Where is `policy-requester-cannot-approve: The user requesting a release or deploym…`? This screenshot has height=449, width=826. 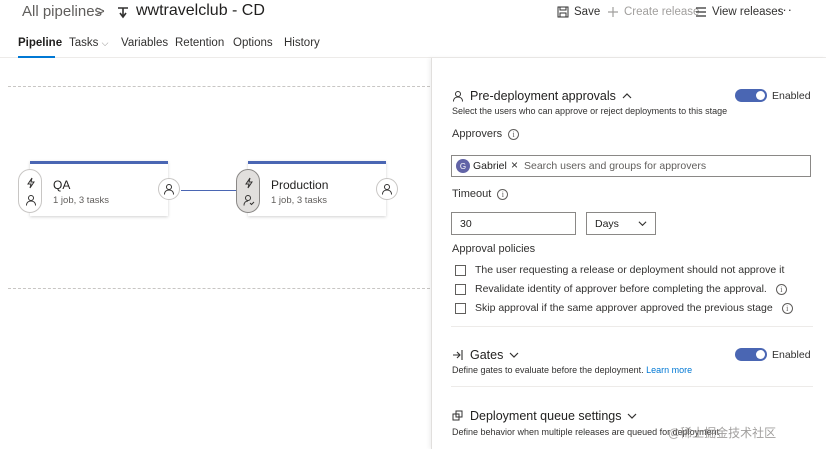 policy-requester-cannot-approve: The user requesting a release or deploym… is located at coordinates (619, 270).